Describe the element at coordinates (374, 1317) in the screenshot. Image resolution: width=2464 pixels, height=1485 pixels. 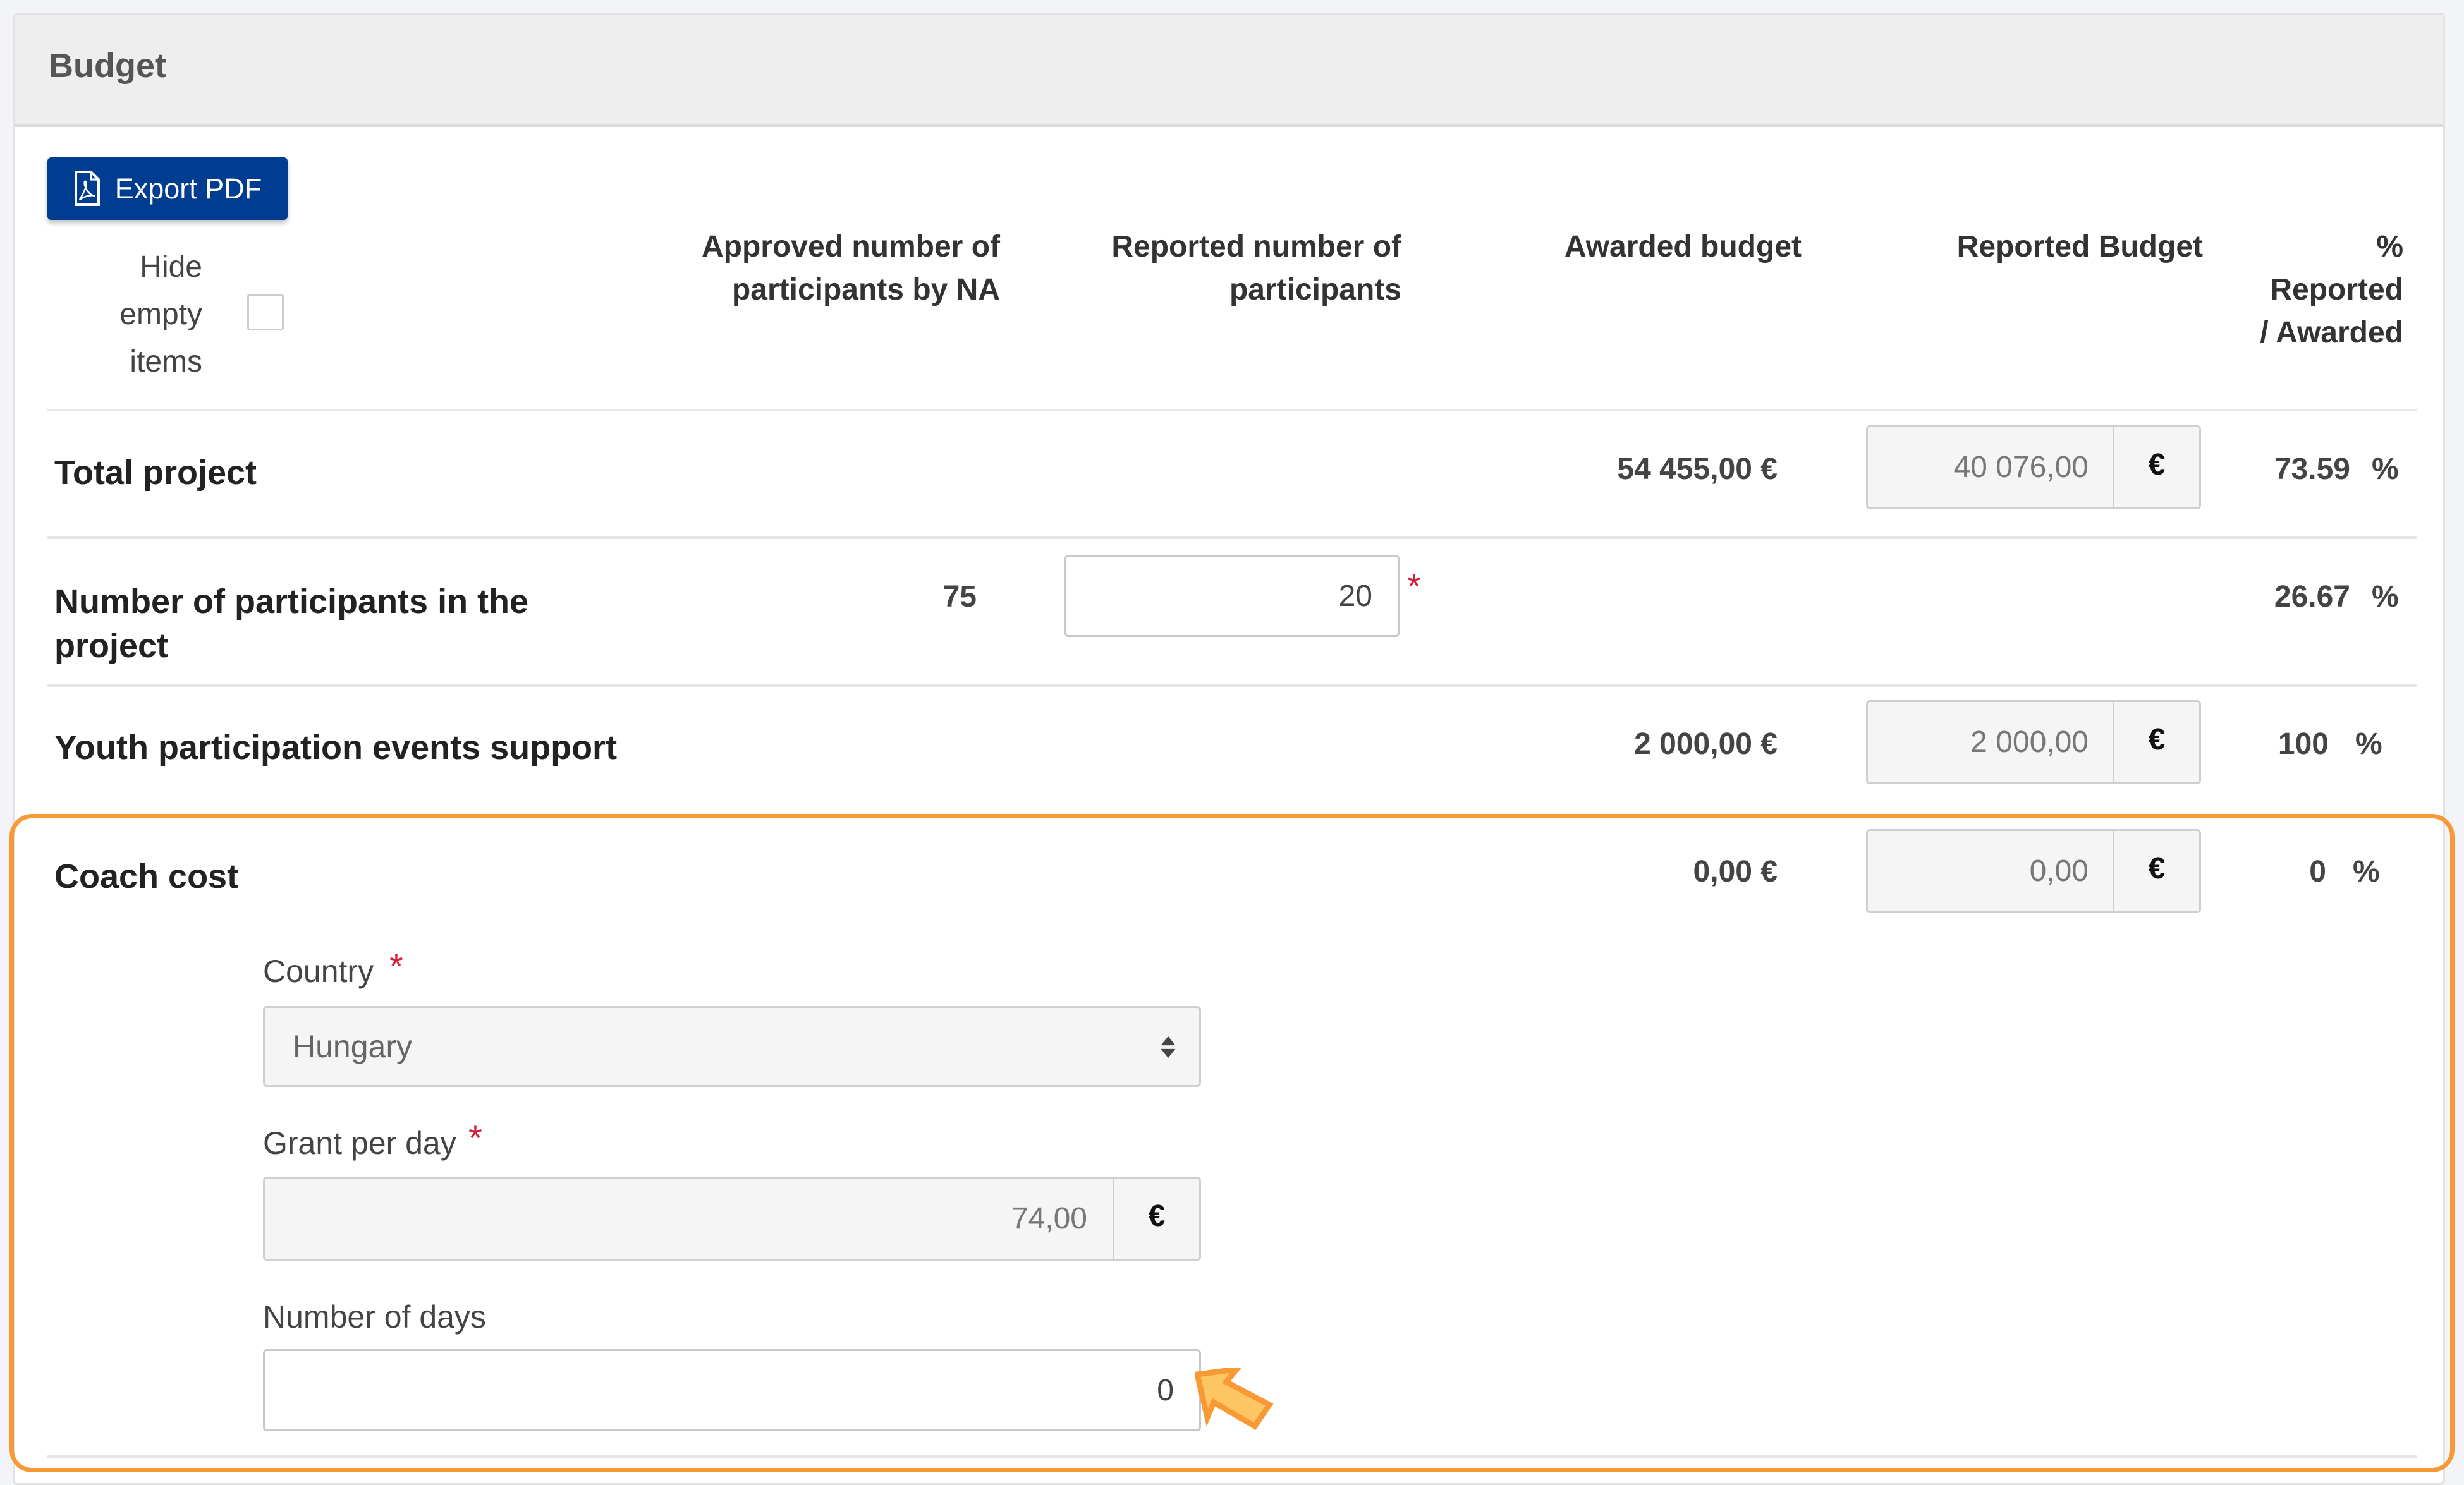
I see `number-of-days-label: Number of days` at that location.